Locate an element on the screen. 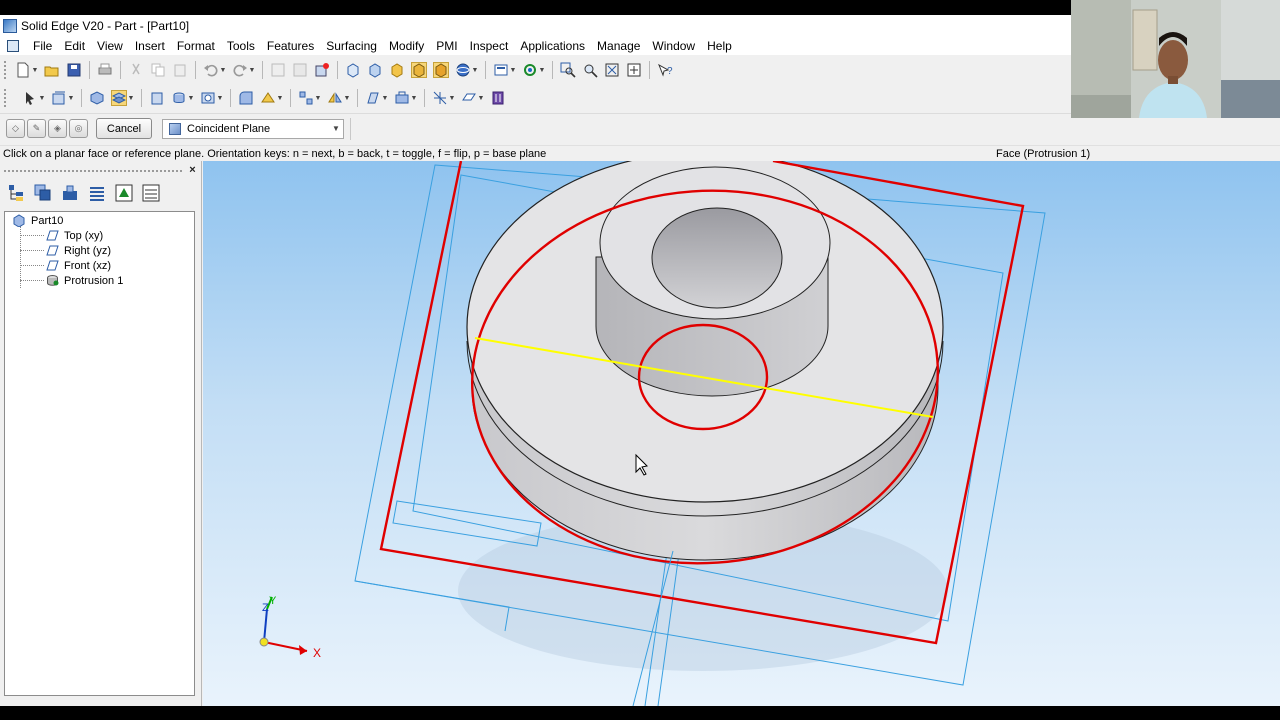 The width and height of the screenshot is (1280, 720). menu-surfacing: Surfacing is located at coordinates (351, 46).